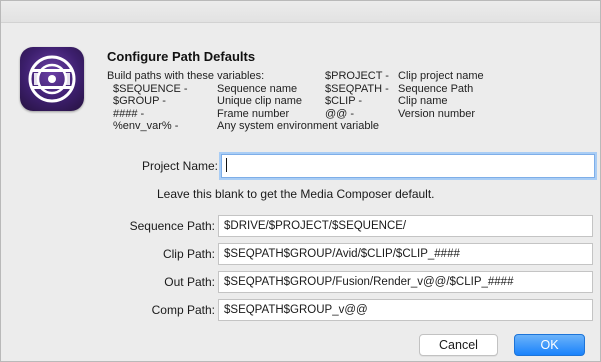 The width and height of the screenshot is (601, 362). Describe the element at coordinates (226, 165) in the screenshot. I see `text-caret` at that location.